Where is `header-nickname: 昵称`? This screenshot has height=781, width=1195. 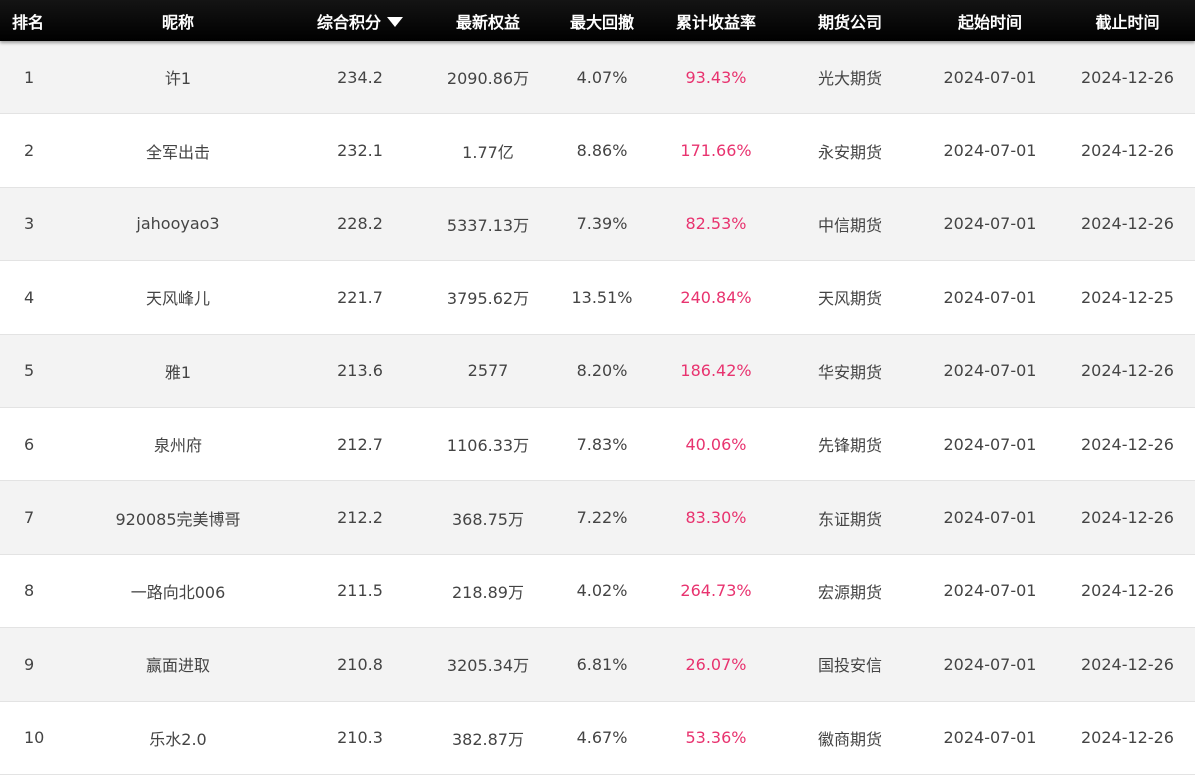 header-nickname: 昵称 is located at coordinates (178, 21).